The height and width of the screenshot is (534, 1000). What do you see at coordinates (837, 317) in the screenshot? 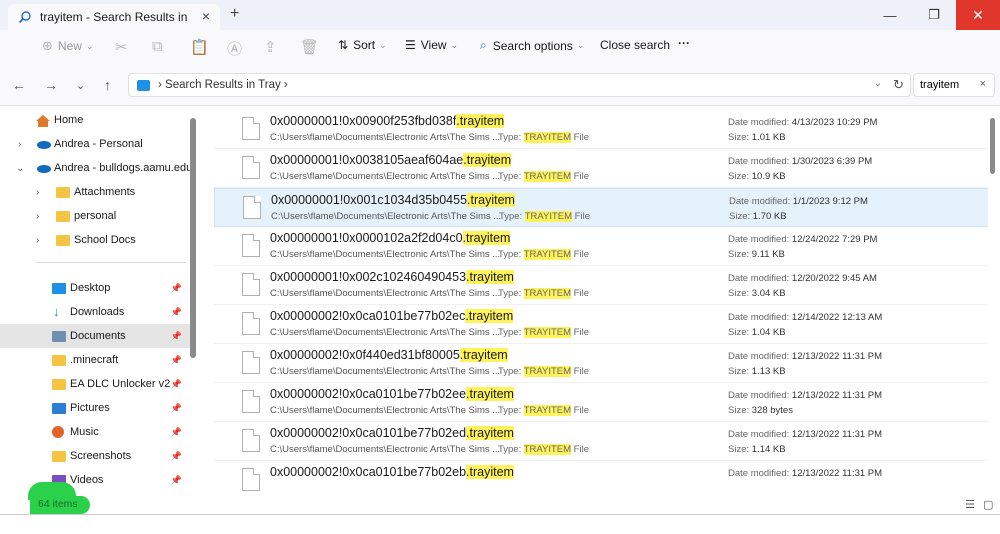
I see `file-date-value: 12/14/2022 12:13 AM` at bounding box center [837, 317].